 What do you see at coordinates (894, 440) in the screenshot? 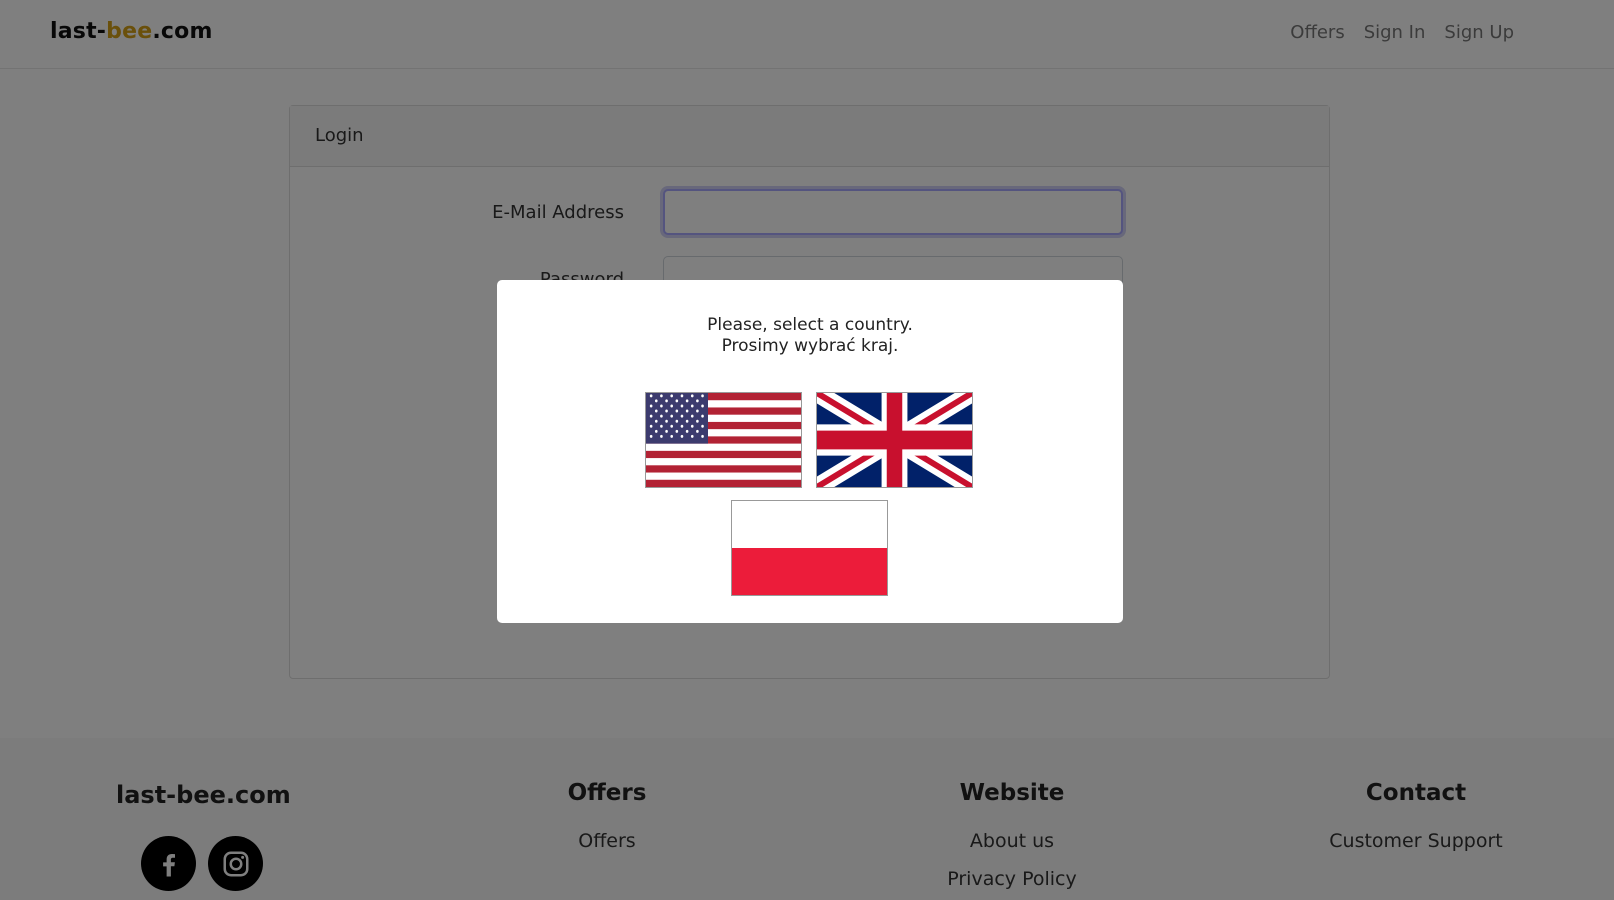
I see `uk-flag-icon` at bounding box center [894, 440].